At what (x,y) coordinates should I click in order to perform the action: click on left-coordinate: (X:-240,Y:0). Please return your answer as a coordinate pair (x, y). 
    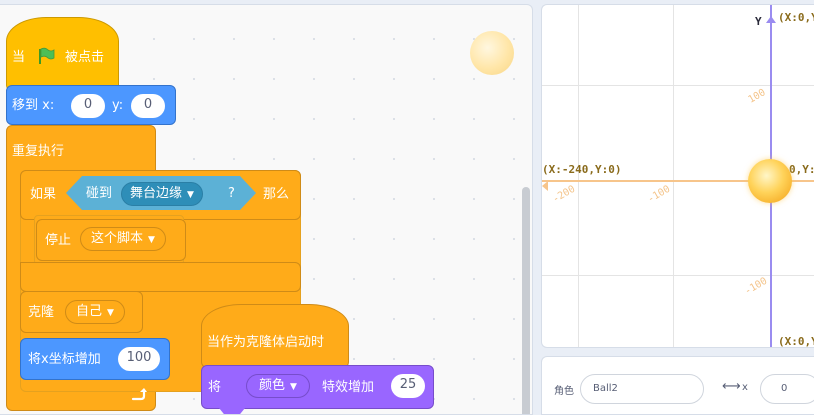
    Looking at the image, I should click on (582, 169).